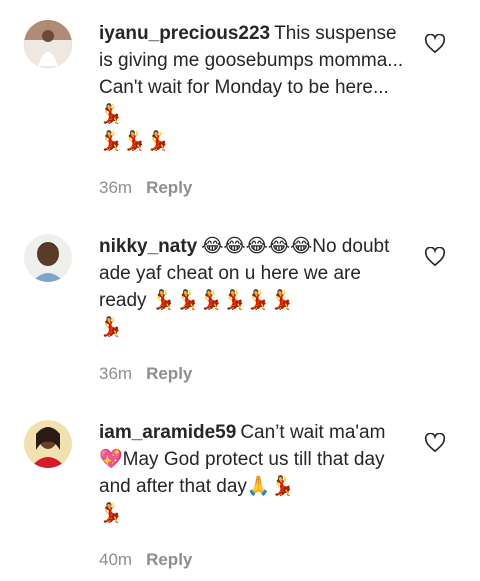  What do you see at coordinates (167, 432) in the screenshot?
I see `comment-username: iam_aramide59` at bounding box center [167, 432].